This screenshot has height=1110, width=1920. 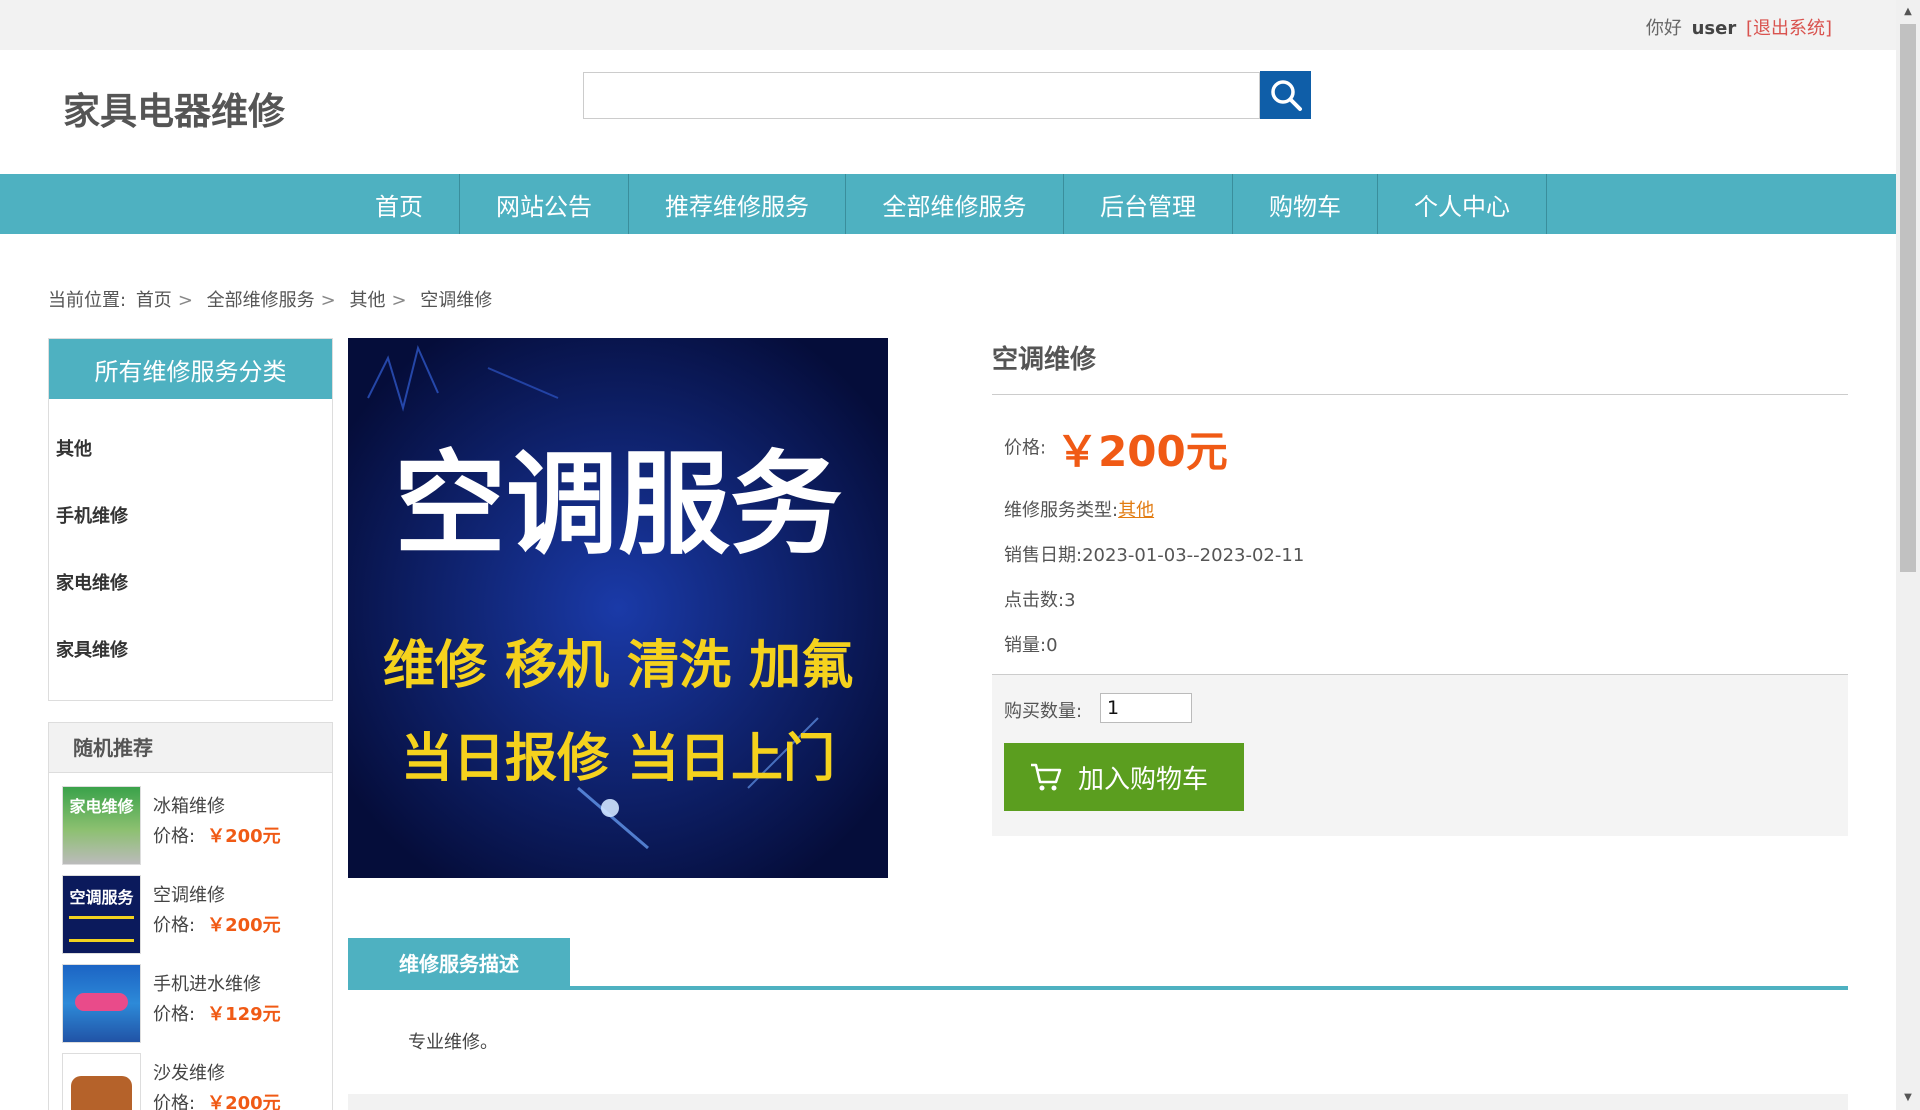 What do you see at coordinates (948, 25) in the screenshot?
I see `top-bar: 你好 user [退出系统]` at bounding box center [948, 25].